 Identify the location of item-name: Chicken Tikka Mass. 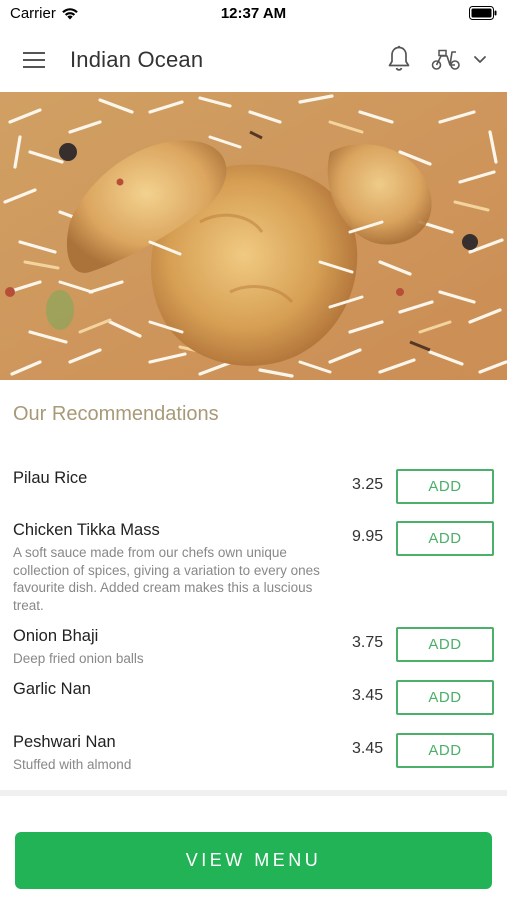
(86, 530).